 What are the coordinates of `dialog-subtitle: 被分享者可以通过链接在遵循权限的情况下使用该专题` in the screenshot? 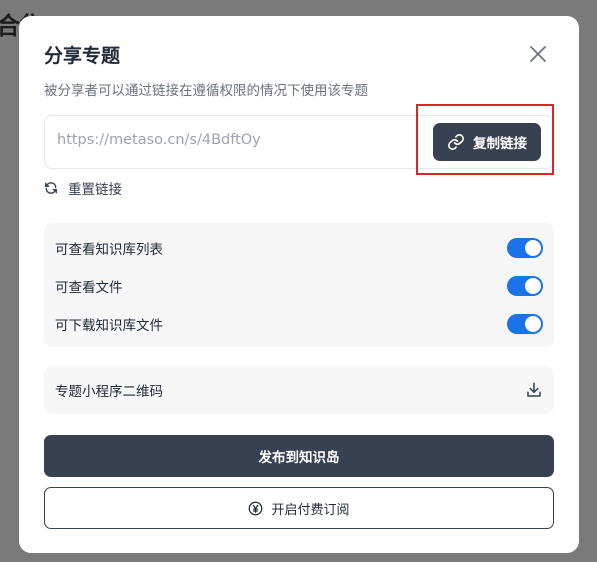 It's located at (206, 91).